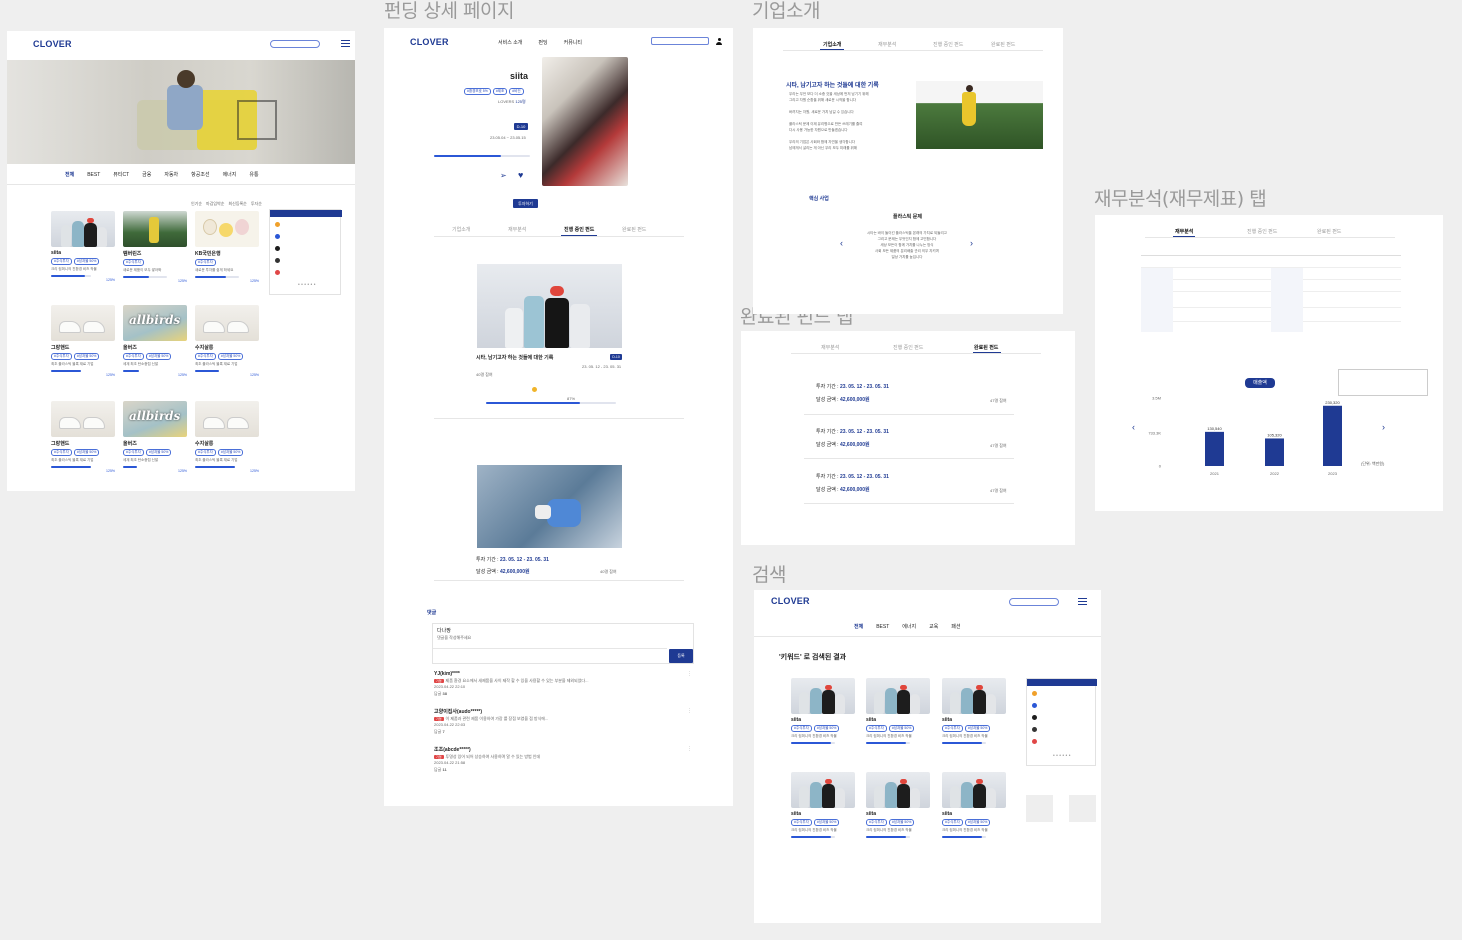  I want to click on category-fashion: 패션, so click(955, 627).